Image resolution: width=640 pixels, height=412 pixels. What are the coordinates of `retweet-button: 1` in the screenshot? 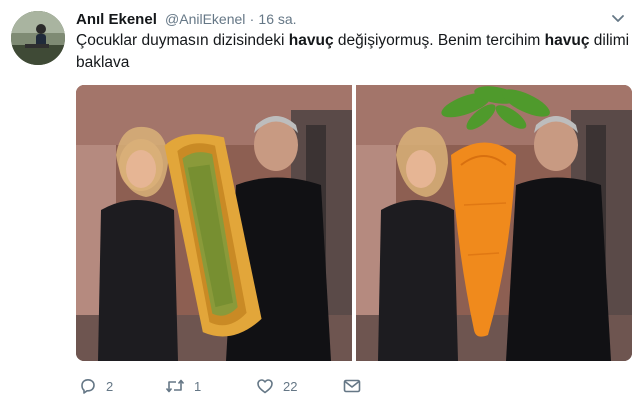 It's located at (182, 386).